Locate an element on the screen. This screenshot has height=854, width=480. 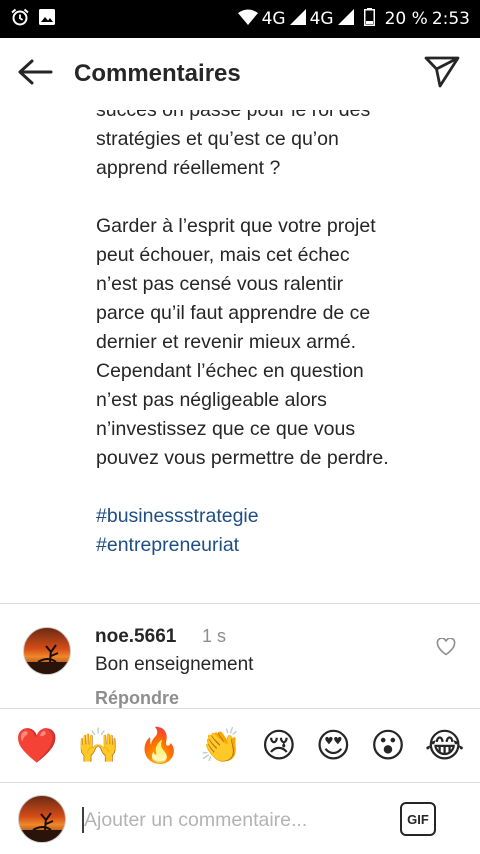
divider is located at coordinates (240, 603).